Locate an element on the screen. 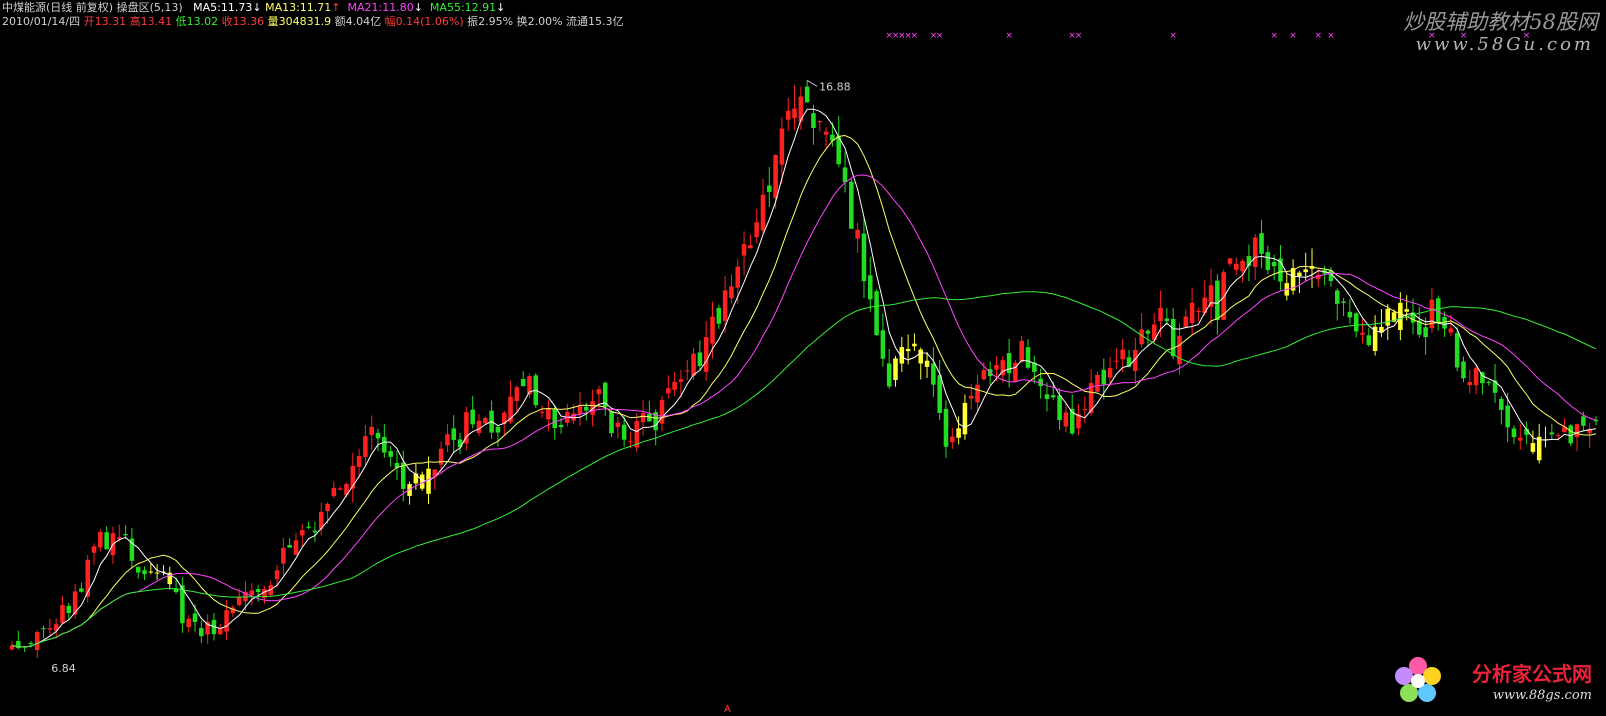 This screenshot has height=716, width=1606. header-seg: 开13.31 is located at coordinates (106, 21).